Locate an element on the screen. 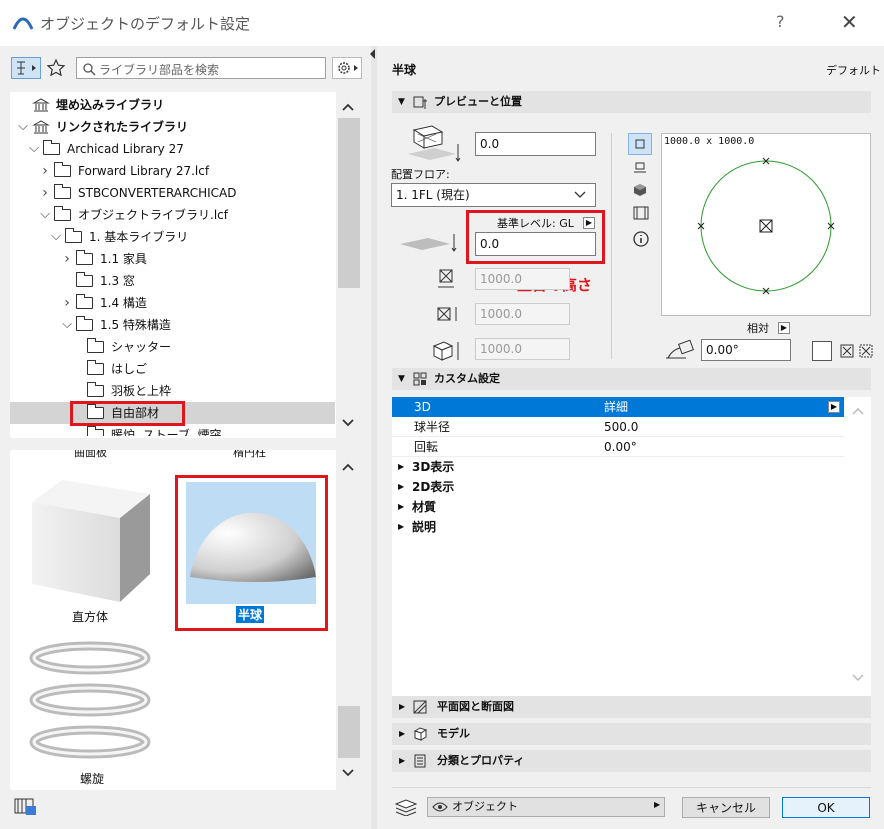  section-model: ▶ モデル is located at coordinates (631, 734).